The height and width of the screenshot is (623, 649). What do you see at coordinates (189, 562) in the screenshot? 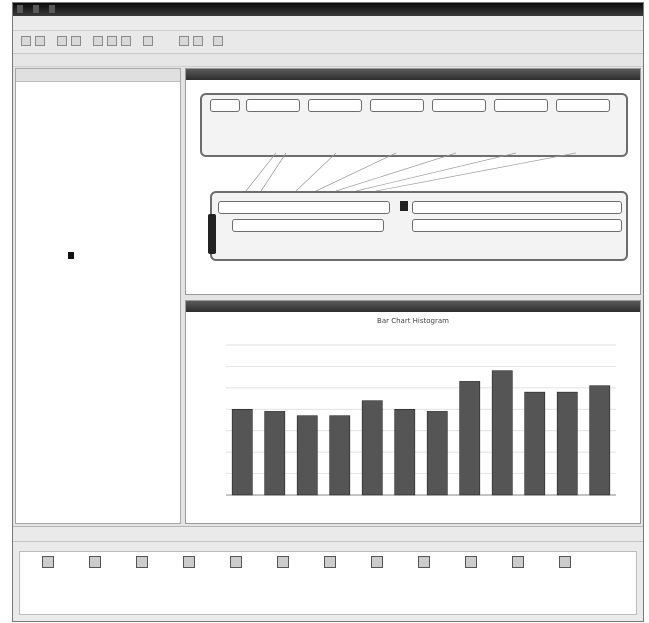
I see `image-icon` at bounding box center [189, 562].